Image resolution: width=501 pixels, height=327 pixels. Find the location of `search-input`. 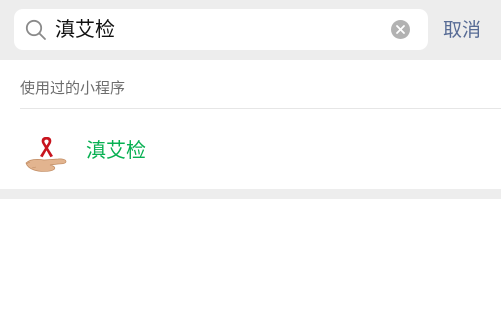

search-input is located at coordinates (220, 29).